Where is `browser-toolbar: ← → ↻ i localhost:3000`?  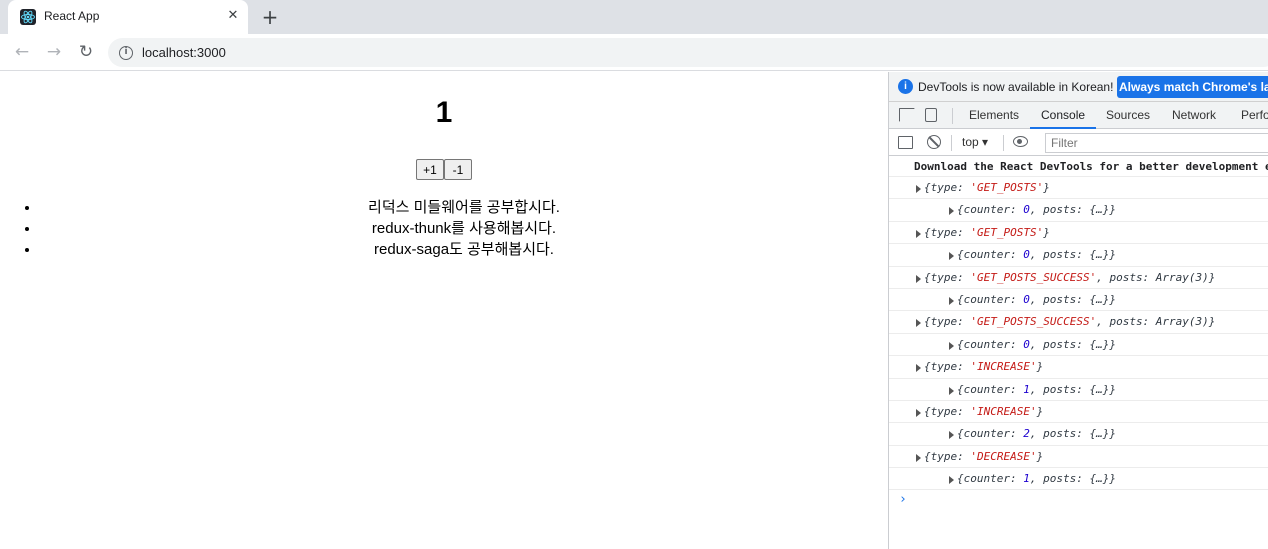 browser-toolbar: ← → ↻ i localhost:3000 is located at coordinates (634, 52).